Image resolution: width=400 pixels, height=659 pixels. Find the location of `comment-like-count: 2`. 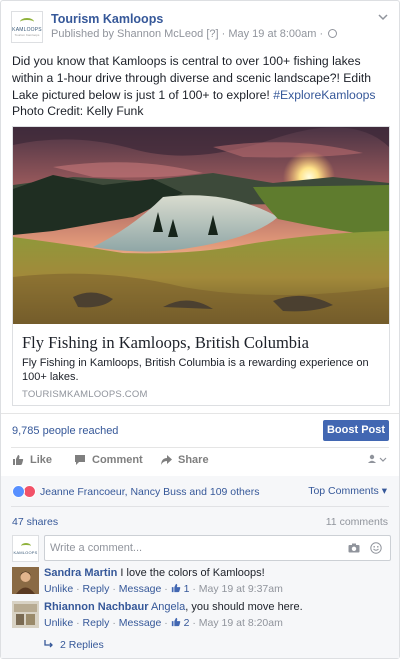

comment-like-count: 2 is located at coordinates (187, 623).